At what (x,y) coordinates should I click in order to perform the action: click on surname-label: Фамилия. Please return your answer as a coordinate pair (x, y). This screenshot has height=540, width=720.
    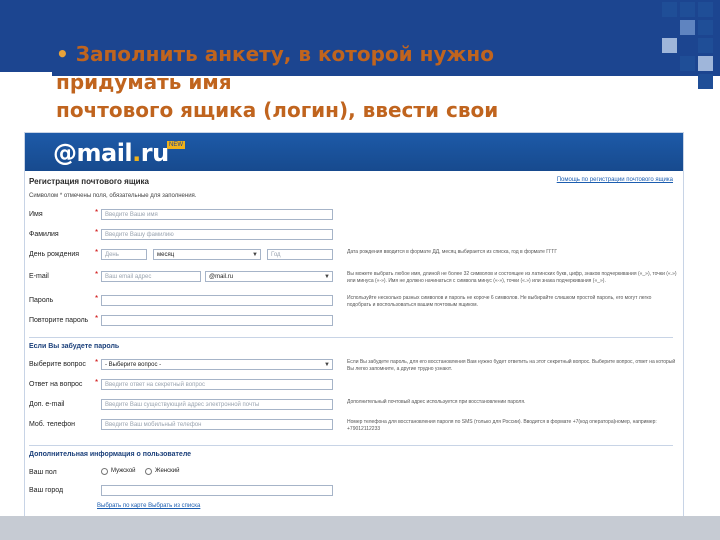
    Looking at the image, I should click on (44, 234).